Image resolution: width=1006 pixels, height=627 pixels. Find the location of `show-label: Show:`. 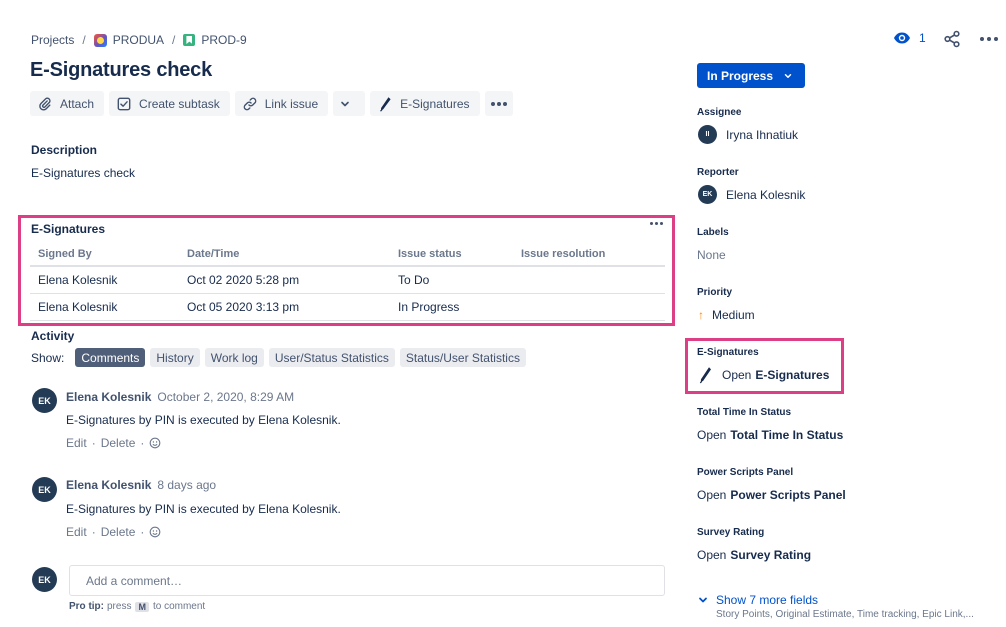

show-label: Show: is located at coordinates (48, 357).